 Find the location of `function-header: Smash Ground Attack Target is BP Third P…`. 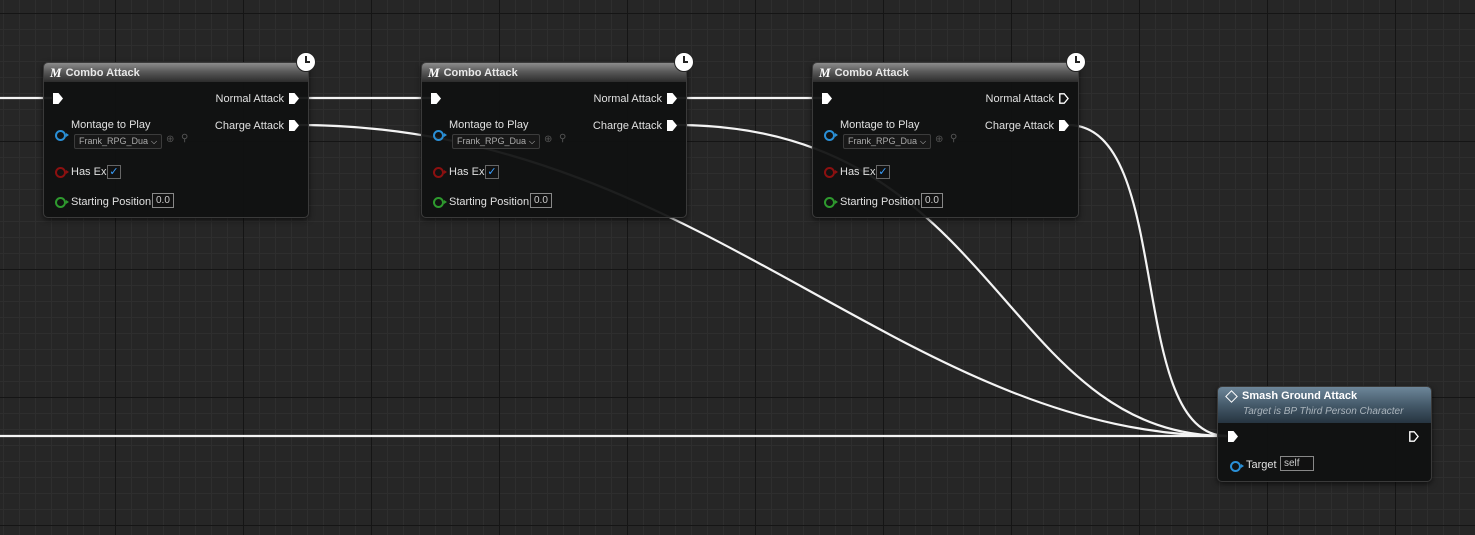

function-header: Smash Ground Attack Target is BP Third P… is located at coordinates (1324, 405).